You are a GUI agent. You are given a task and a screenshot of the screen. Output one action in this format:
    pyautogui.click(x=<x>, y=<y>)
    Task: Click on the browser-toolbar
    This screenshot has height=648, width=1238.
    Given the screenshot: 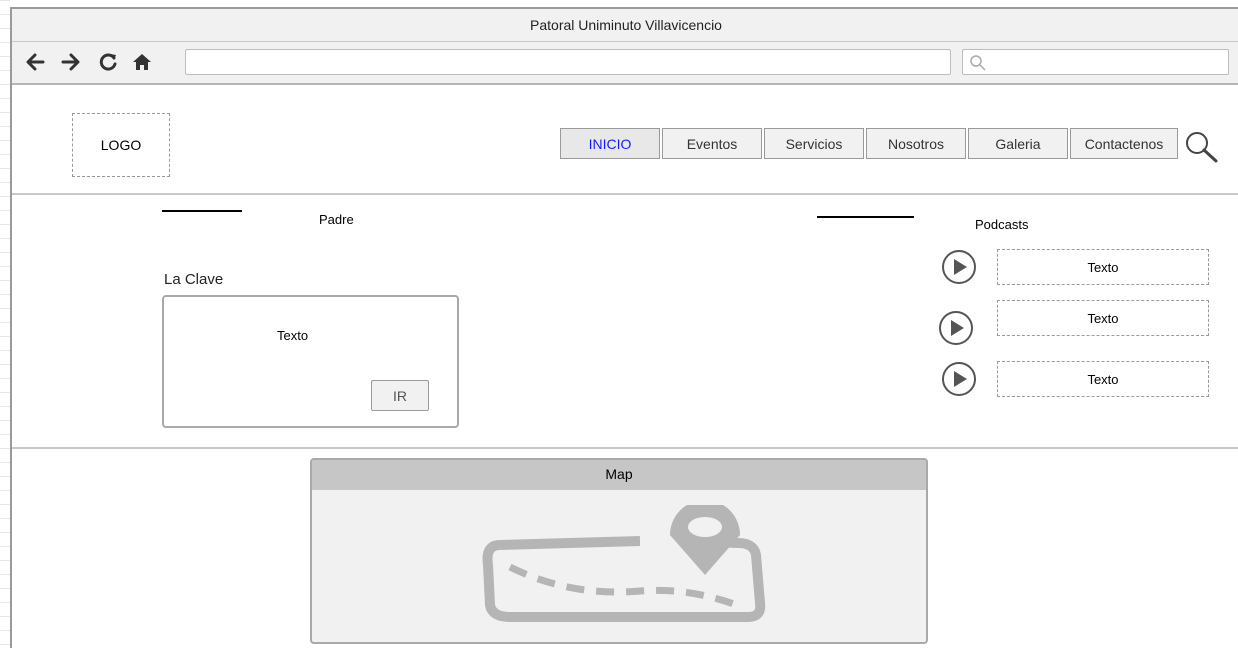 What is the action you would take?
    pyautogui.click(x=625, y=63)
    